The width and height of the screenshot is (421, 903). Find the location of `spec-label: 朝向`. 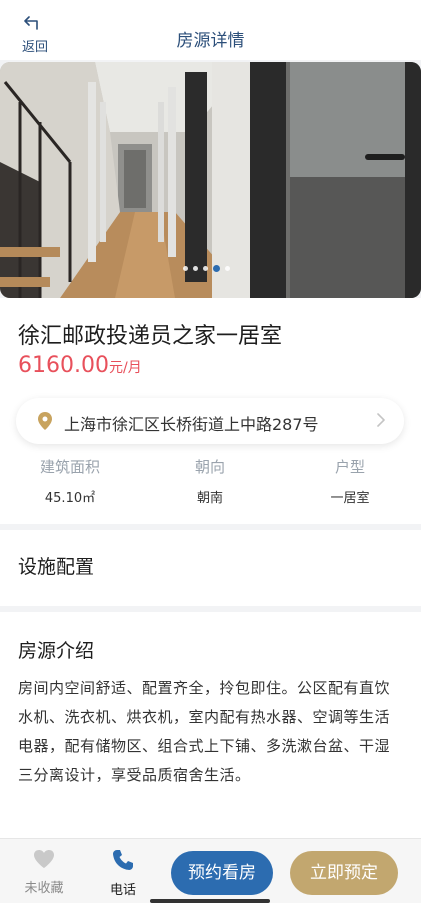

spec-label: 朝向 is located at coordinates (209, 467).